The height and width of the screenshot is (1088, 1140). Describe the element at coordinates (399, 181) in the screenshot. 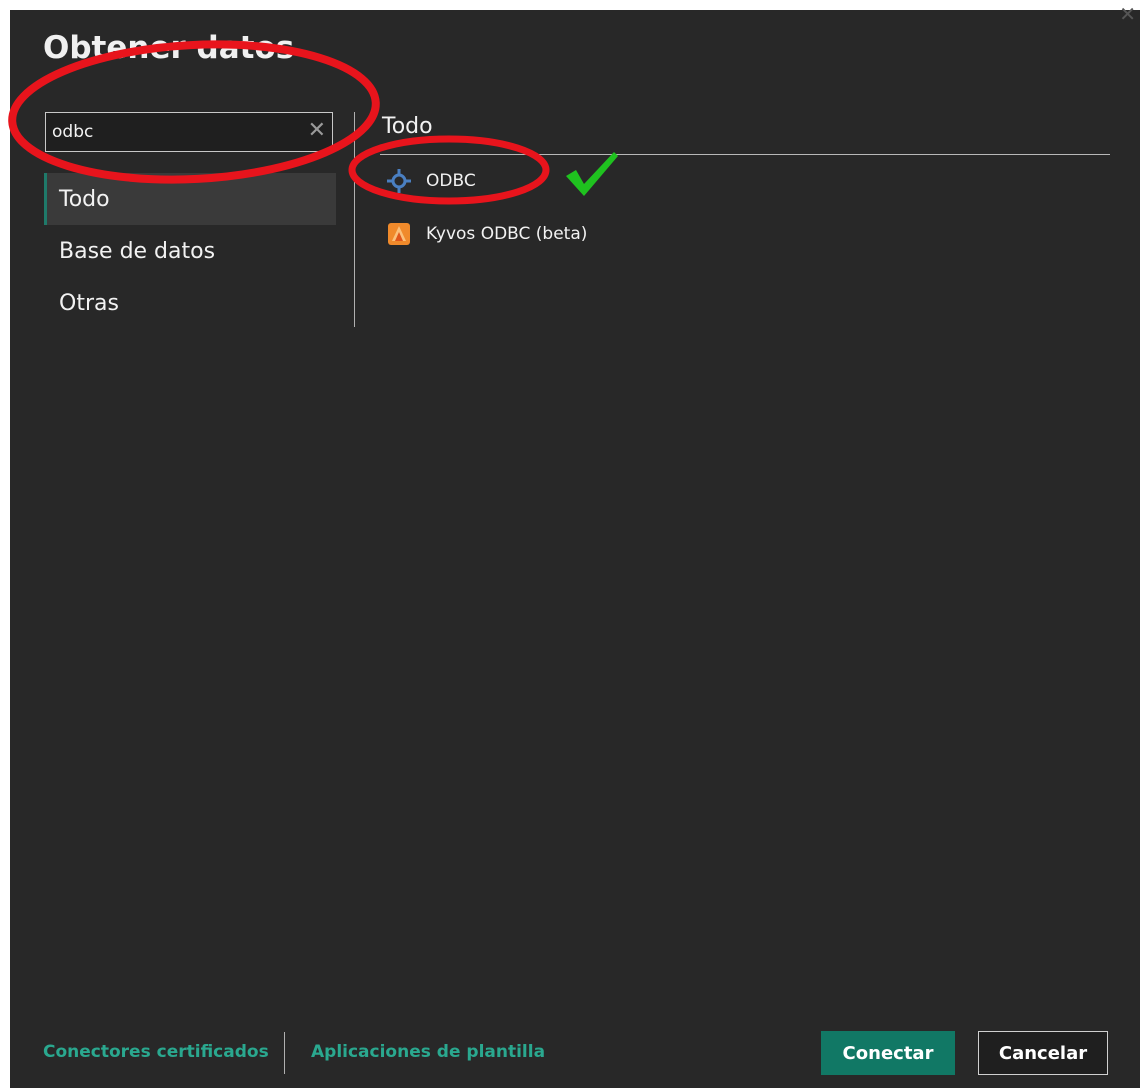

I see `odbc-connector-icon` at that location.